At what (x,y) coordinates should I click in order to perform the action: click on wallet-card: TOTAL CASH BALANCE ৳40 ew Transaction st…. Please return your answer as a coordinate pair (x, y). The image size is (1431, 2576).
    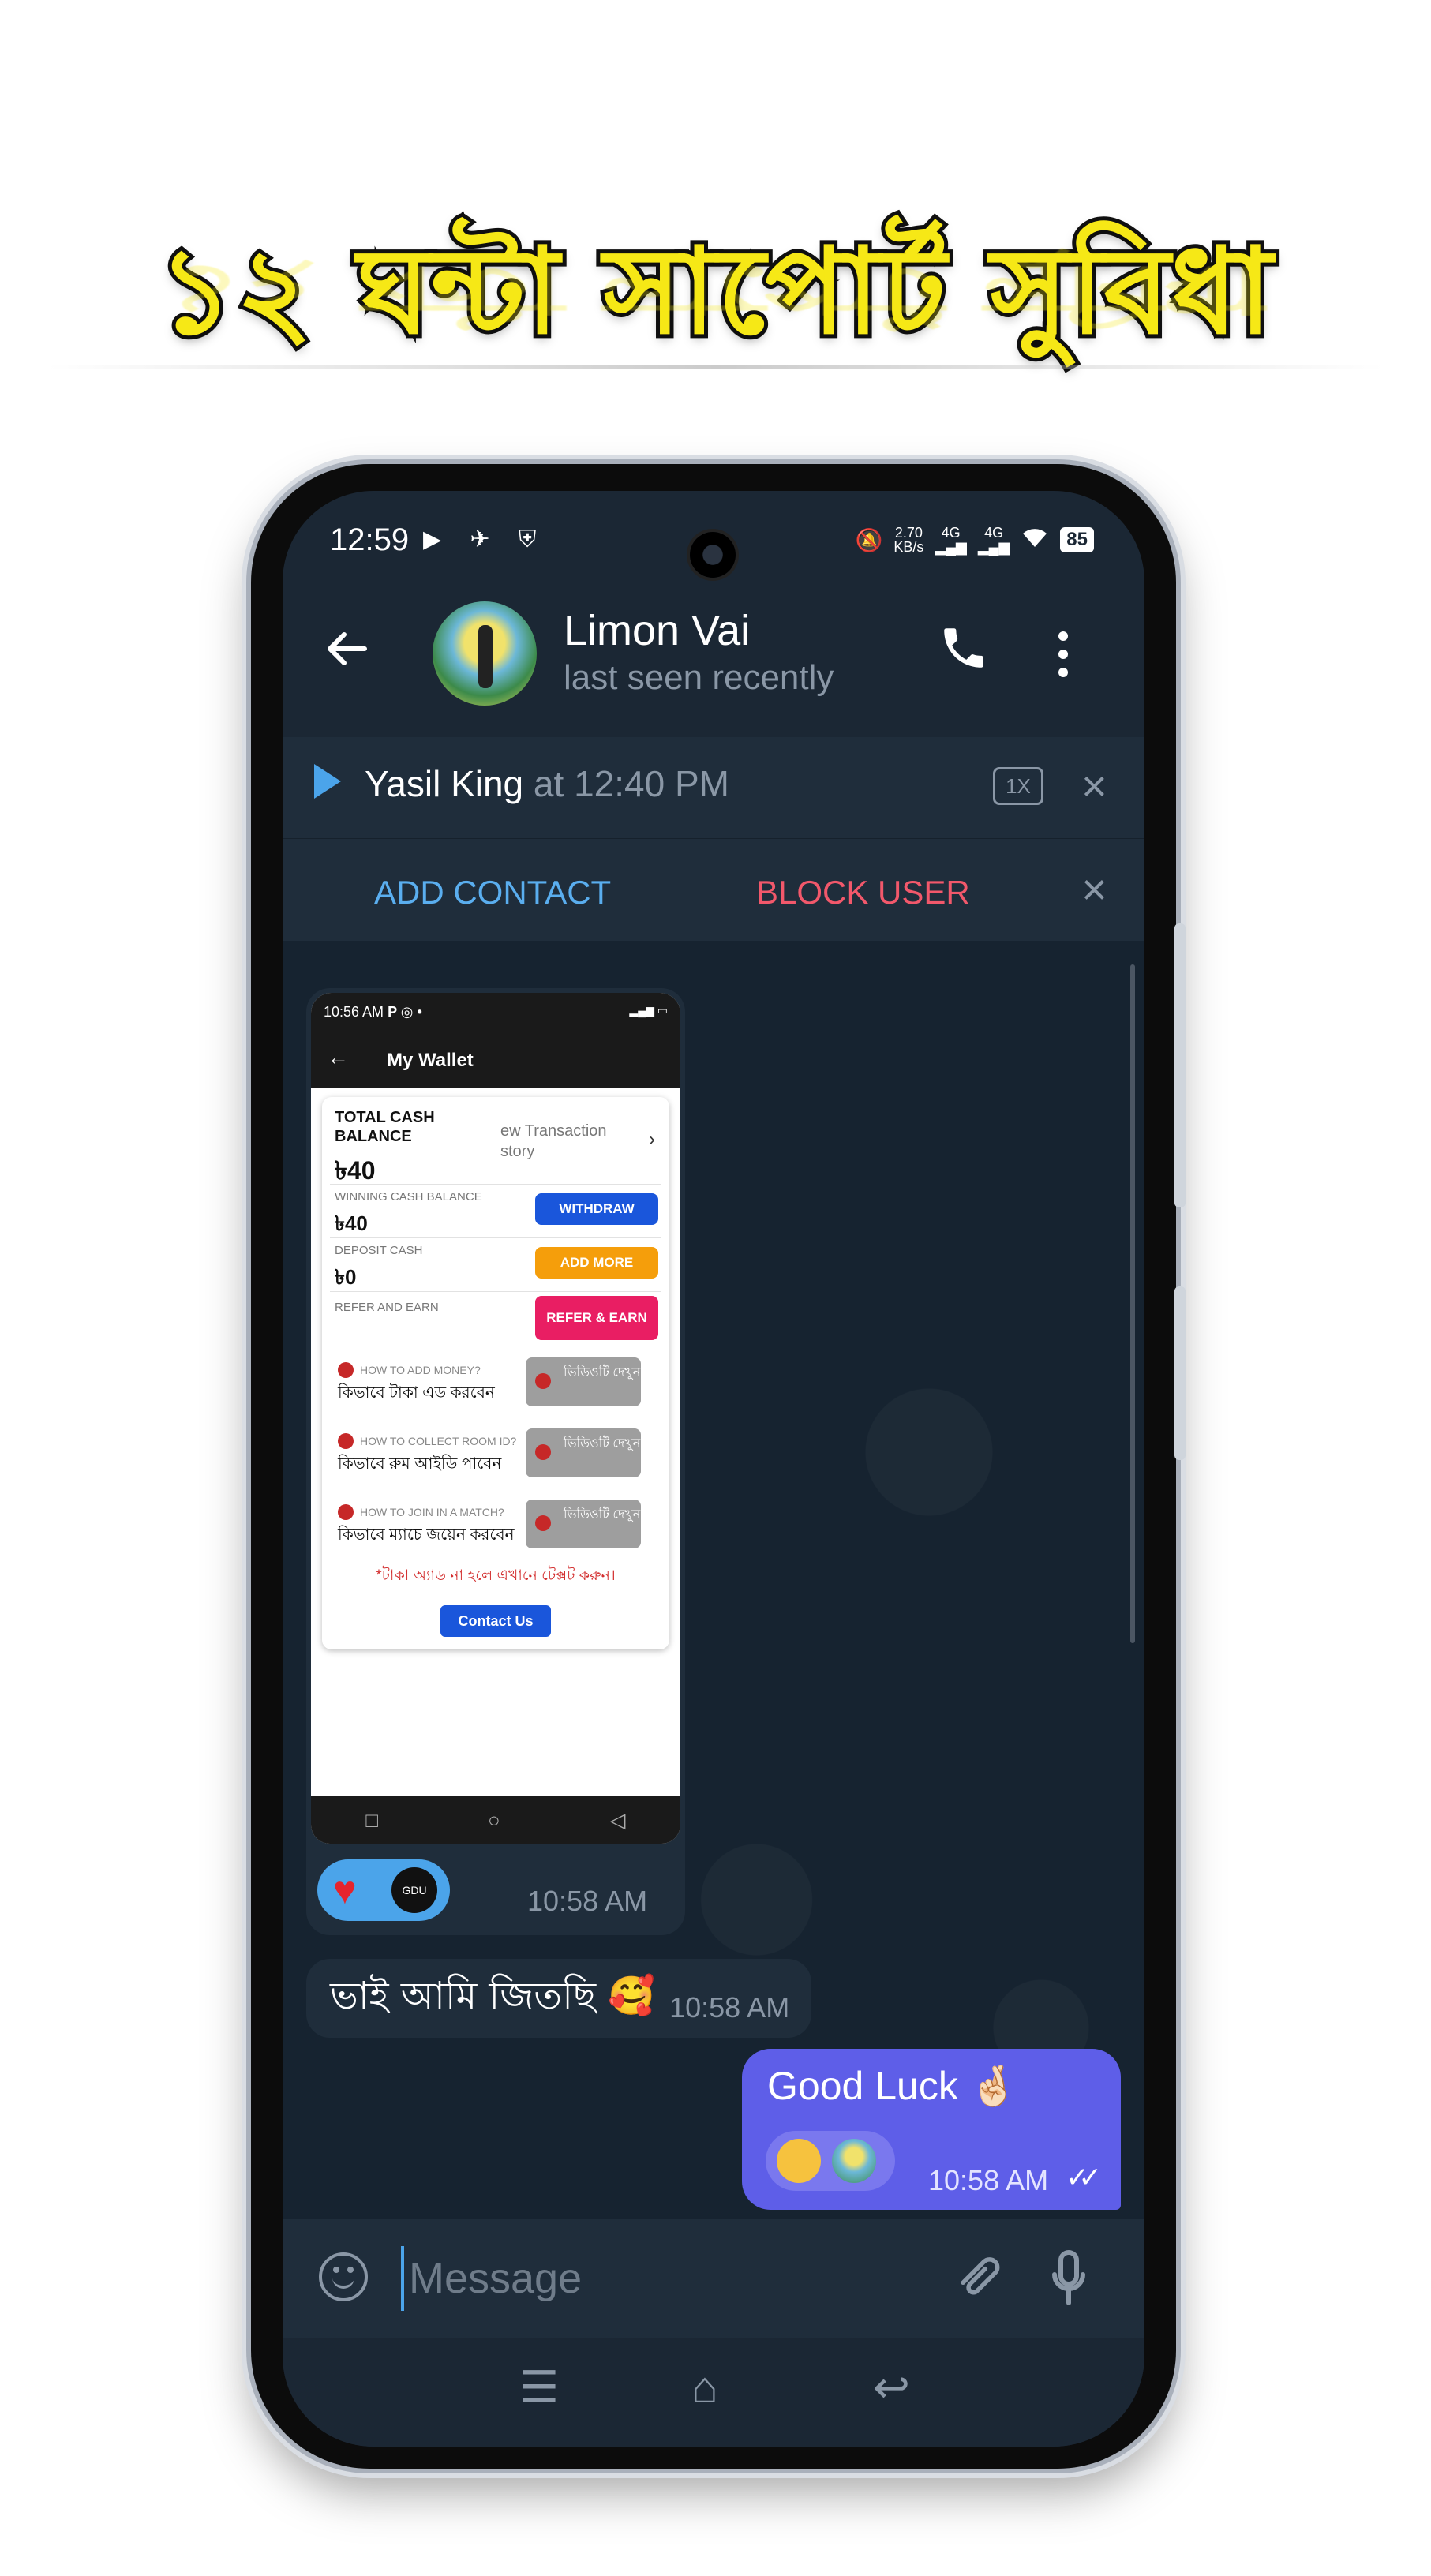
    Looking at the image, I should click on (495, 1373).